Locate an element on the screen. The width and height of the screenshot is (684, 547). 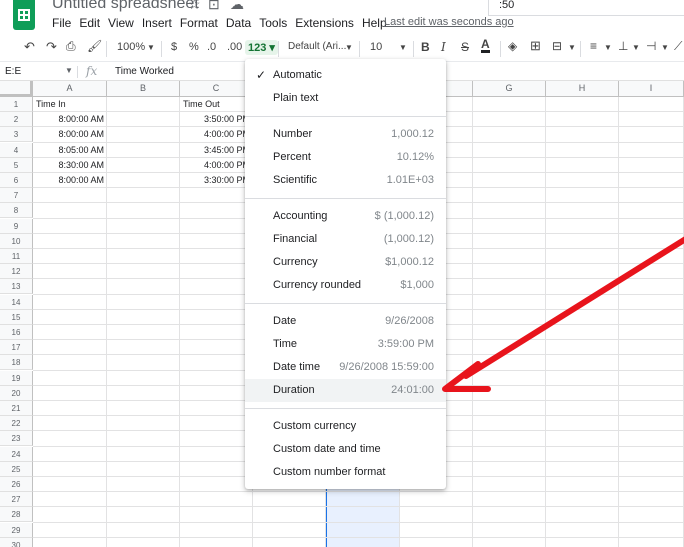
row-header: 11 is located at coordinates (16, 256).